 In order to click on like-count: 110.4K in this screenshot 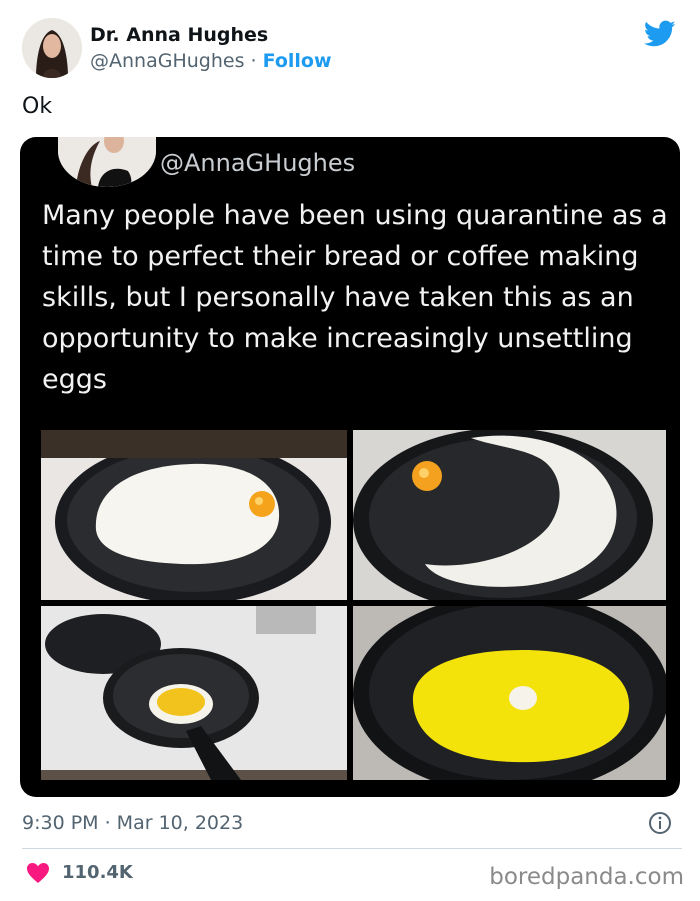, I will do `click(97, 872)`.